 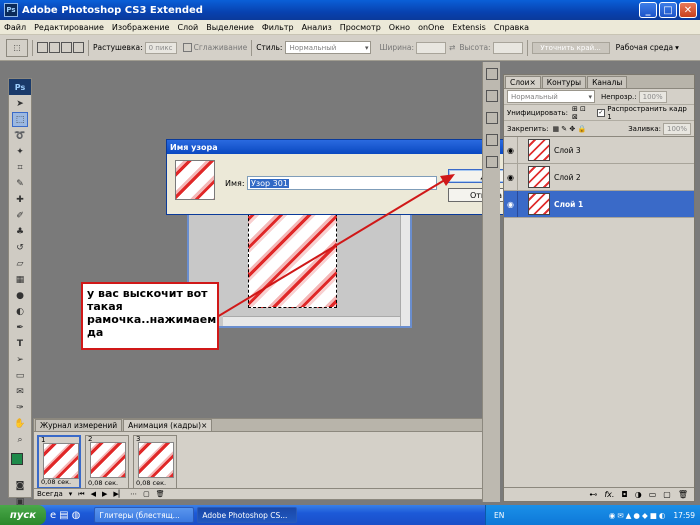 What do you see at coordinates (258, 425) in the screenshot?
I see `animation-panel-tabs: Журнал измерений Анимация (кадры) ×` at bounding box center [258, 425].